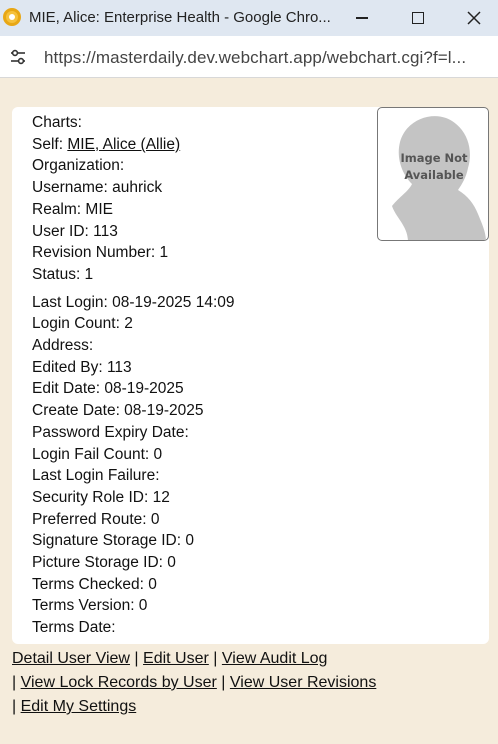 This screenshot has width=498, height=744. What do you see at coordinates (100, 253) in the screenshot?
I see `field-revision-number: Revision Number: 1` at bounding box center [100, 253].